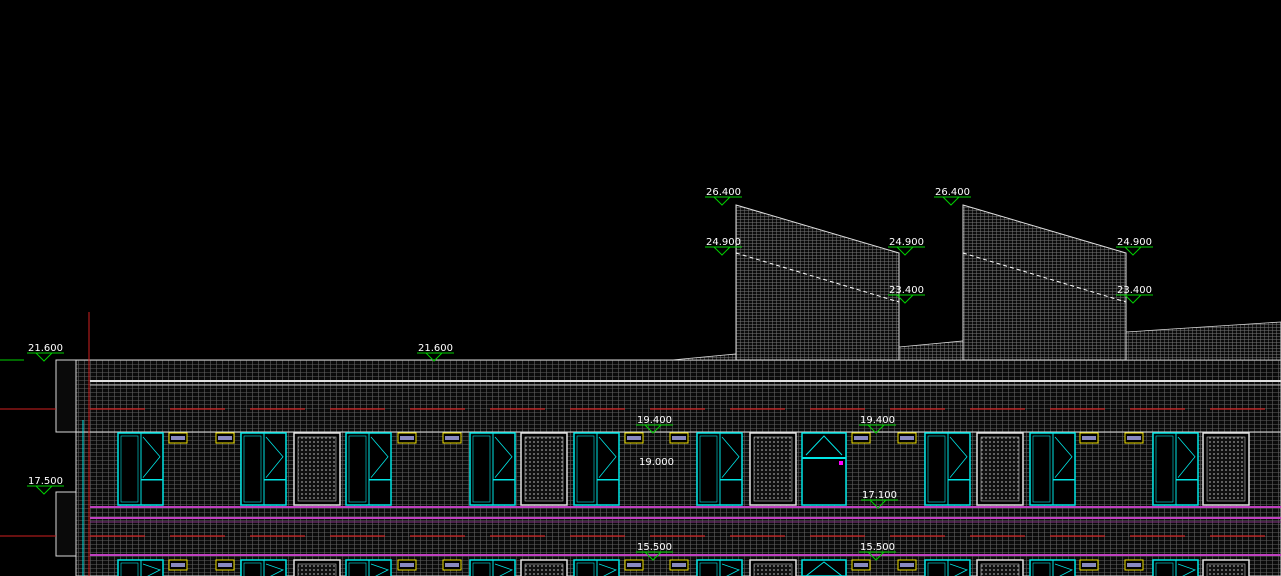 Image resolution: width=1281 pixels, height=576 pixels. Describe the element at coordinates (66, 524) in the screenshot. I see `left-column-lower` at that location.